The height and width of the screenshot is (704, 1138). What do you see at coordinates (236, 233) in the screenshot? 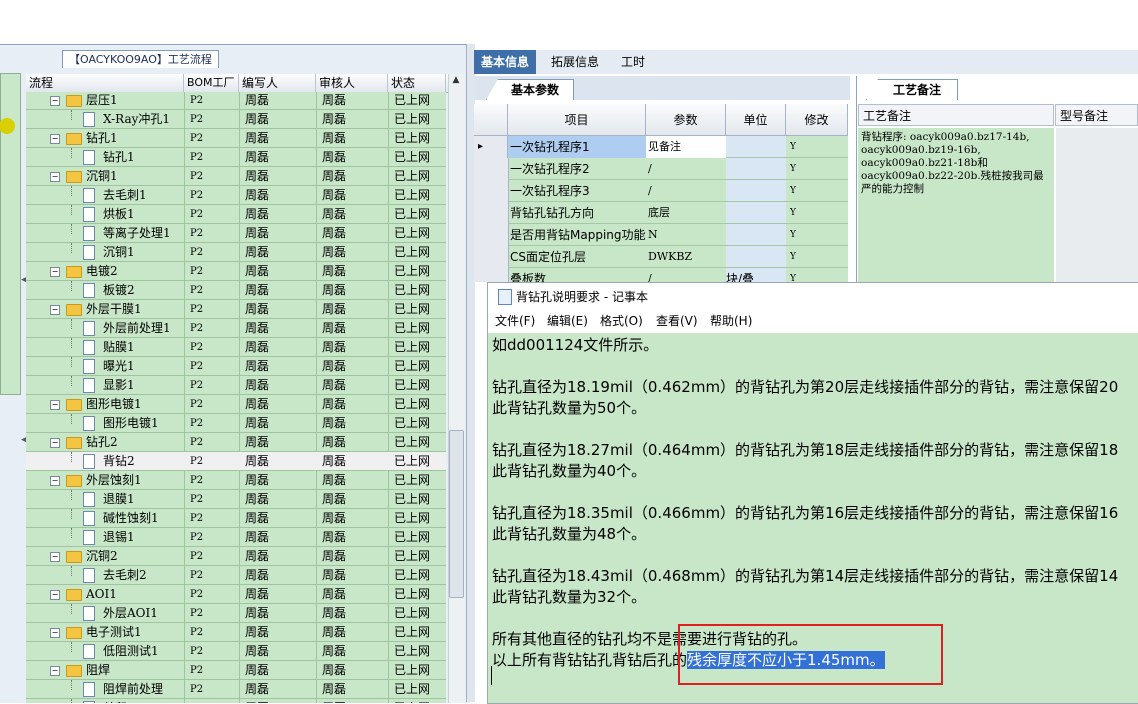
I see `tree-row: 等离子处理1 P2 周磊 周磊 已上网` at bounding box center [236, 233].